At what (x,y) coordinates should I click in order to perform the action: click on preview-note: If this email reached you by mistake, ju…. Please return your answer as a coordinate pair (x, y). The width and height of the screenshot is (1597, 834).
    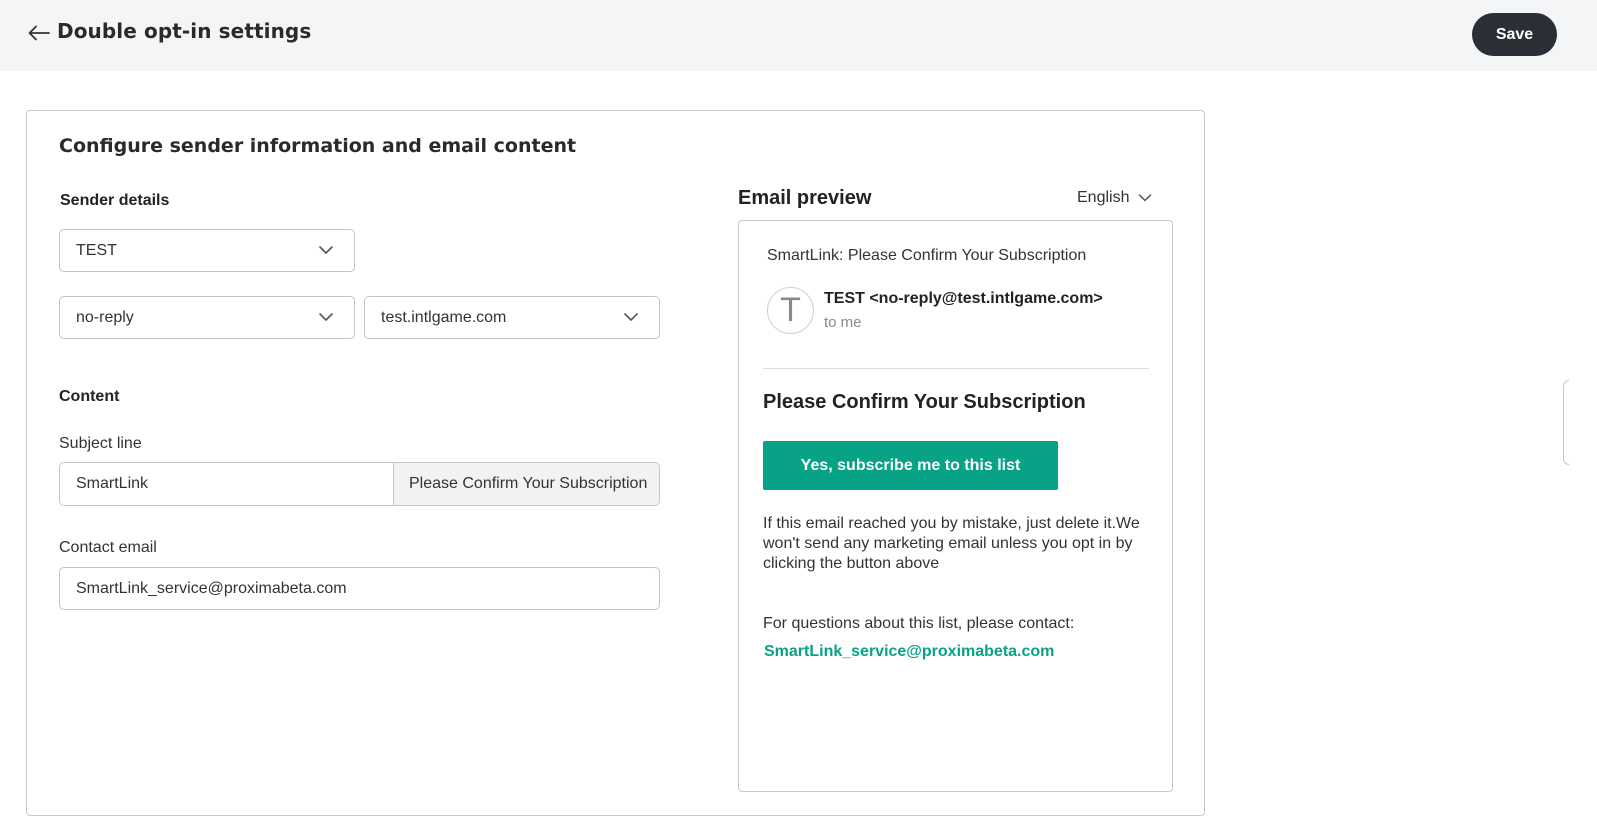
    Looking at the image, I should click on (951, 543).